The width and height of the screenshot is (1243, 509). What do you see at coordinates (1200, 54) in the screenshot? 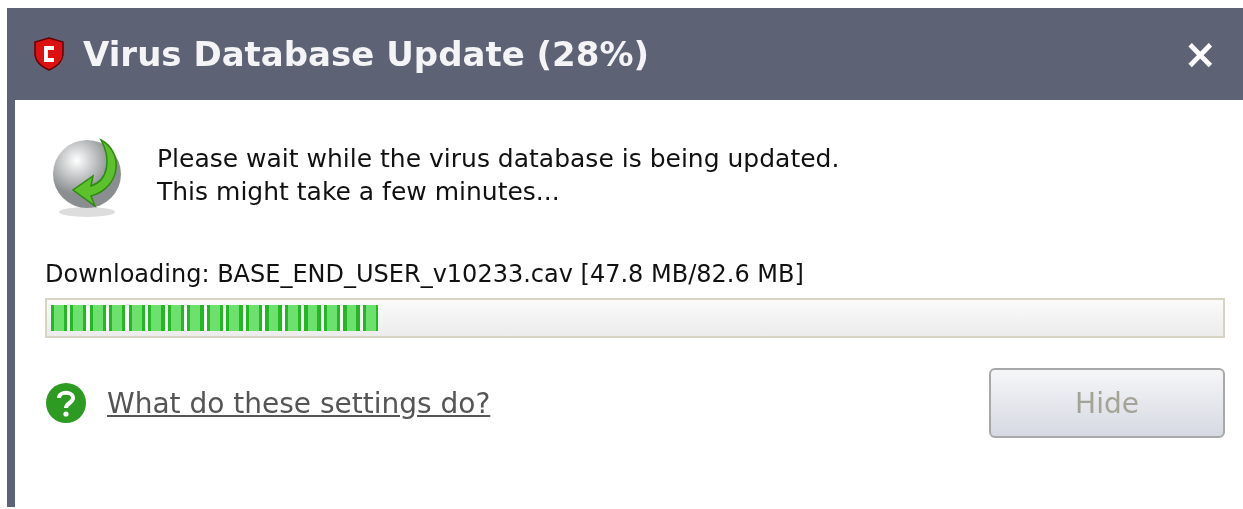
I see `close-button: ×` at bounding box center [1200, 54].